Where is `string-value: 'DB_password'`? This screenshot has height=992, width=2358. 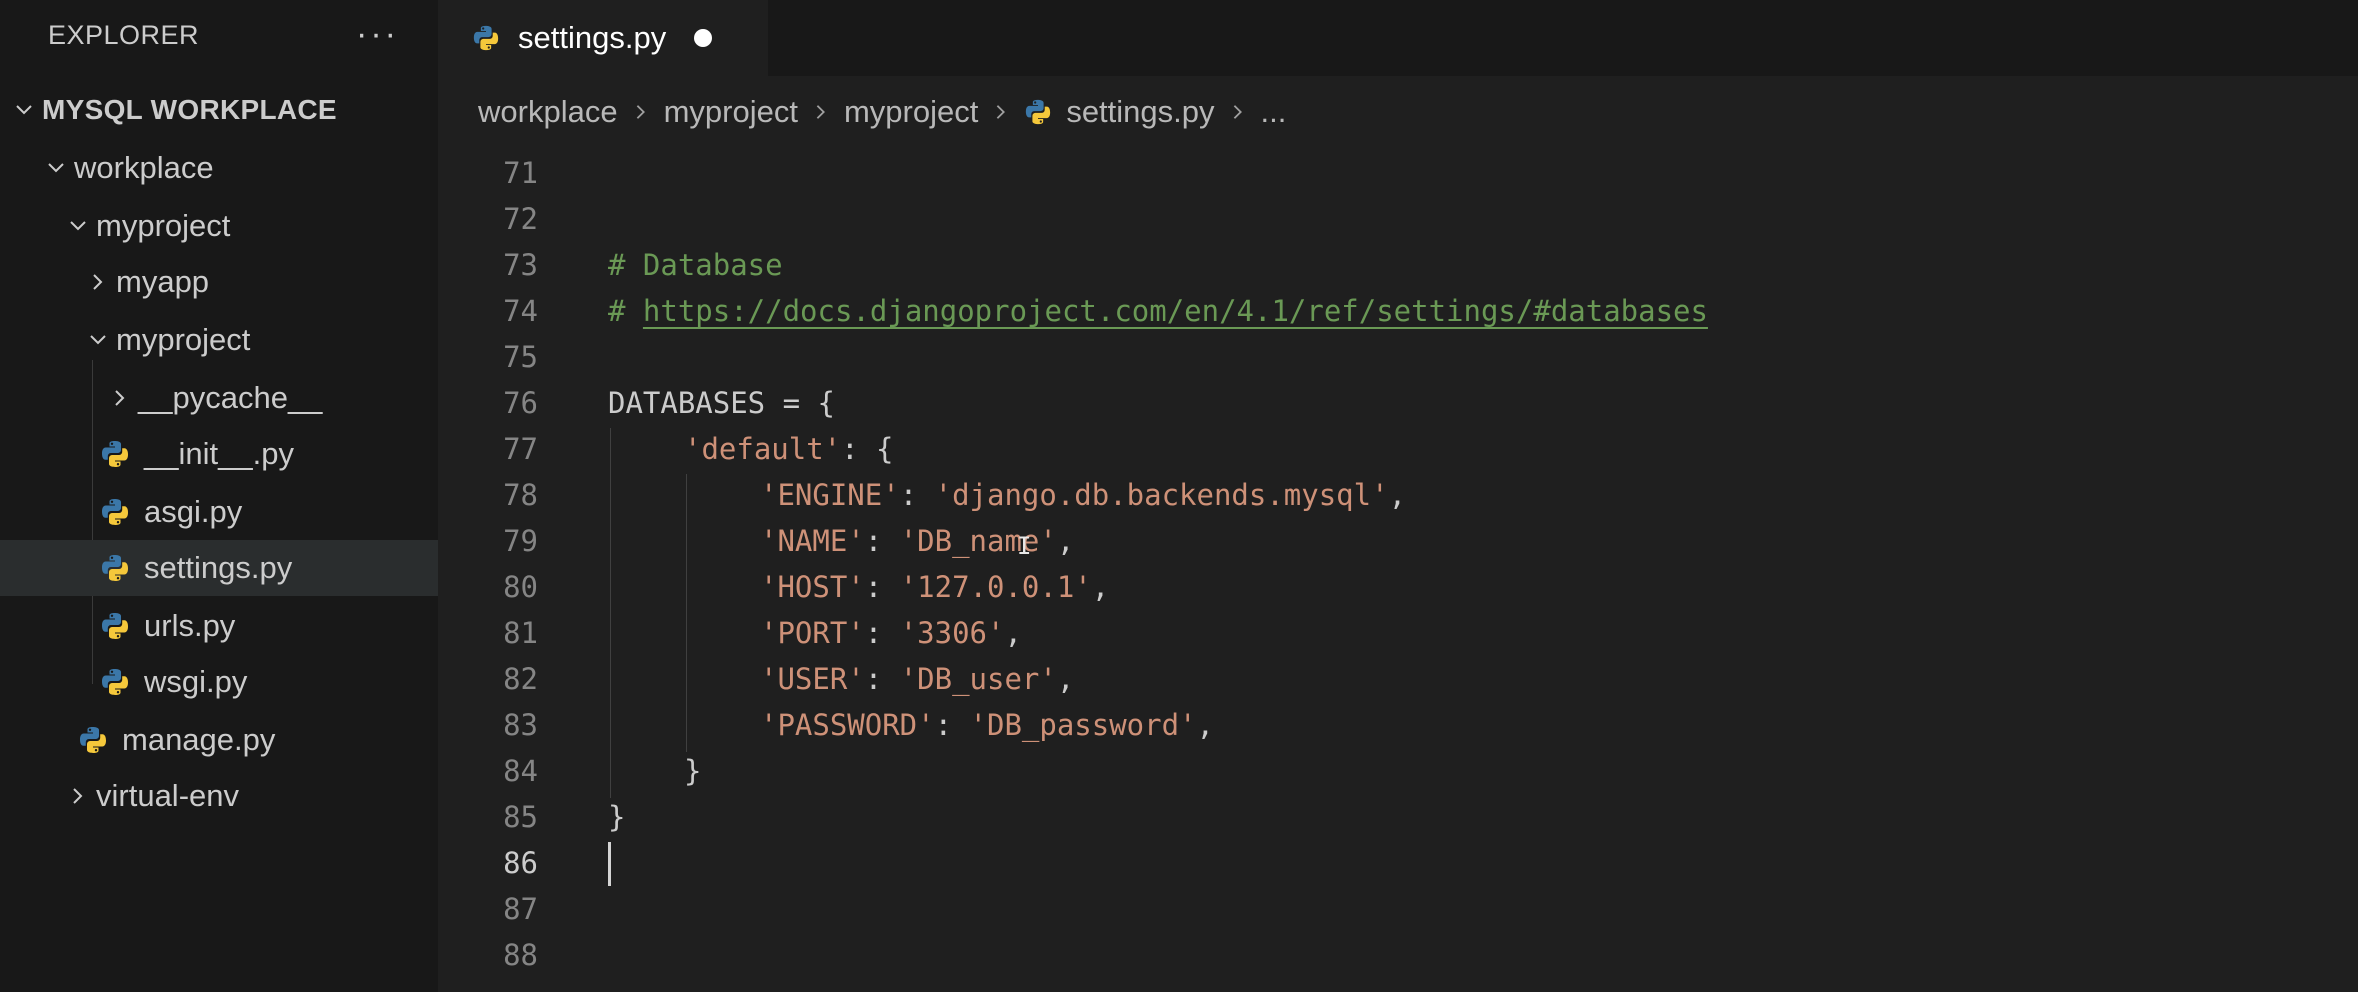 string-value: 'DB_password' is located at coordinates (1083, 725).